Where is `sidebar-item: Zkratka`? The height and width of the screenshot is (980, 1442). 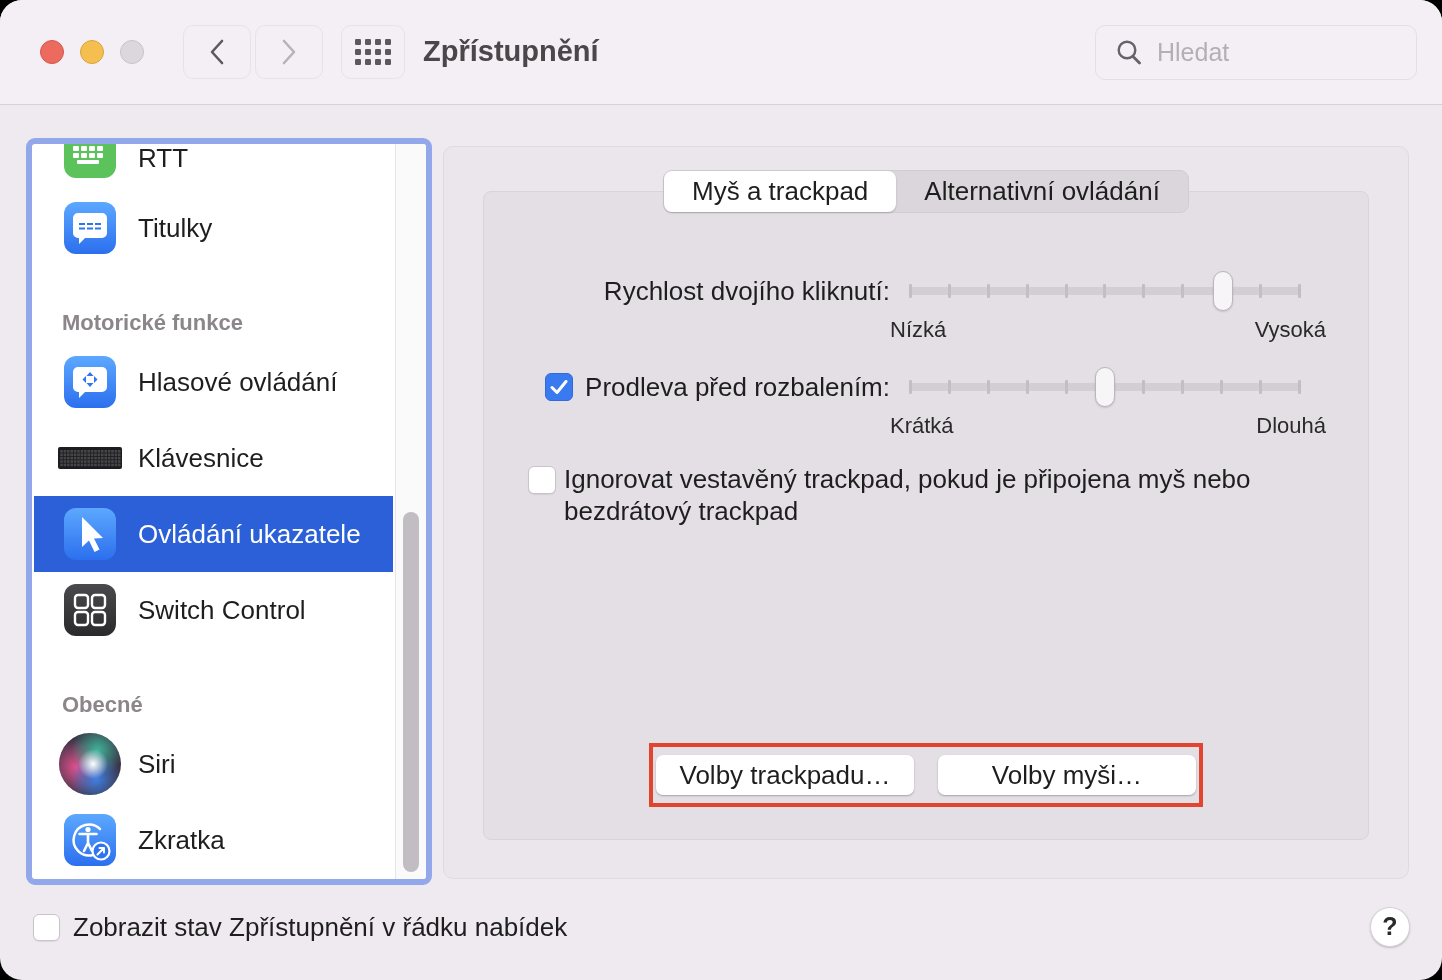
sidebar-item: Zkratka is located at coordinates (213, 840).